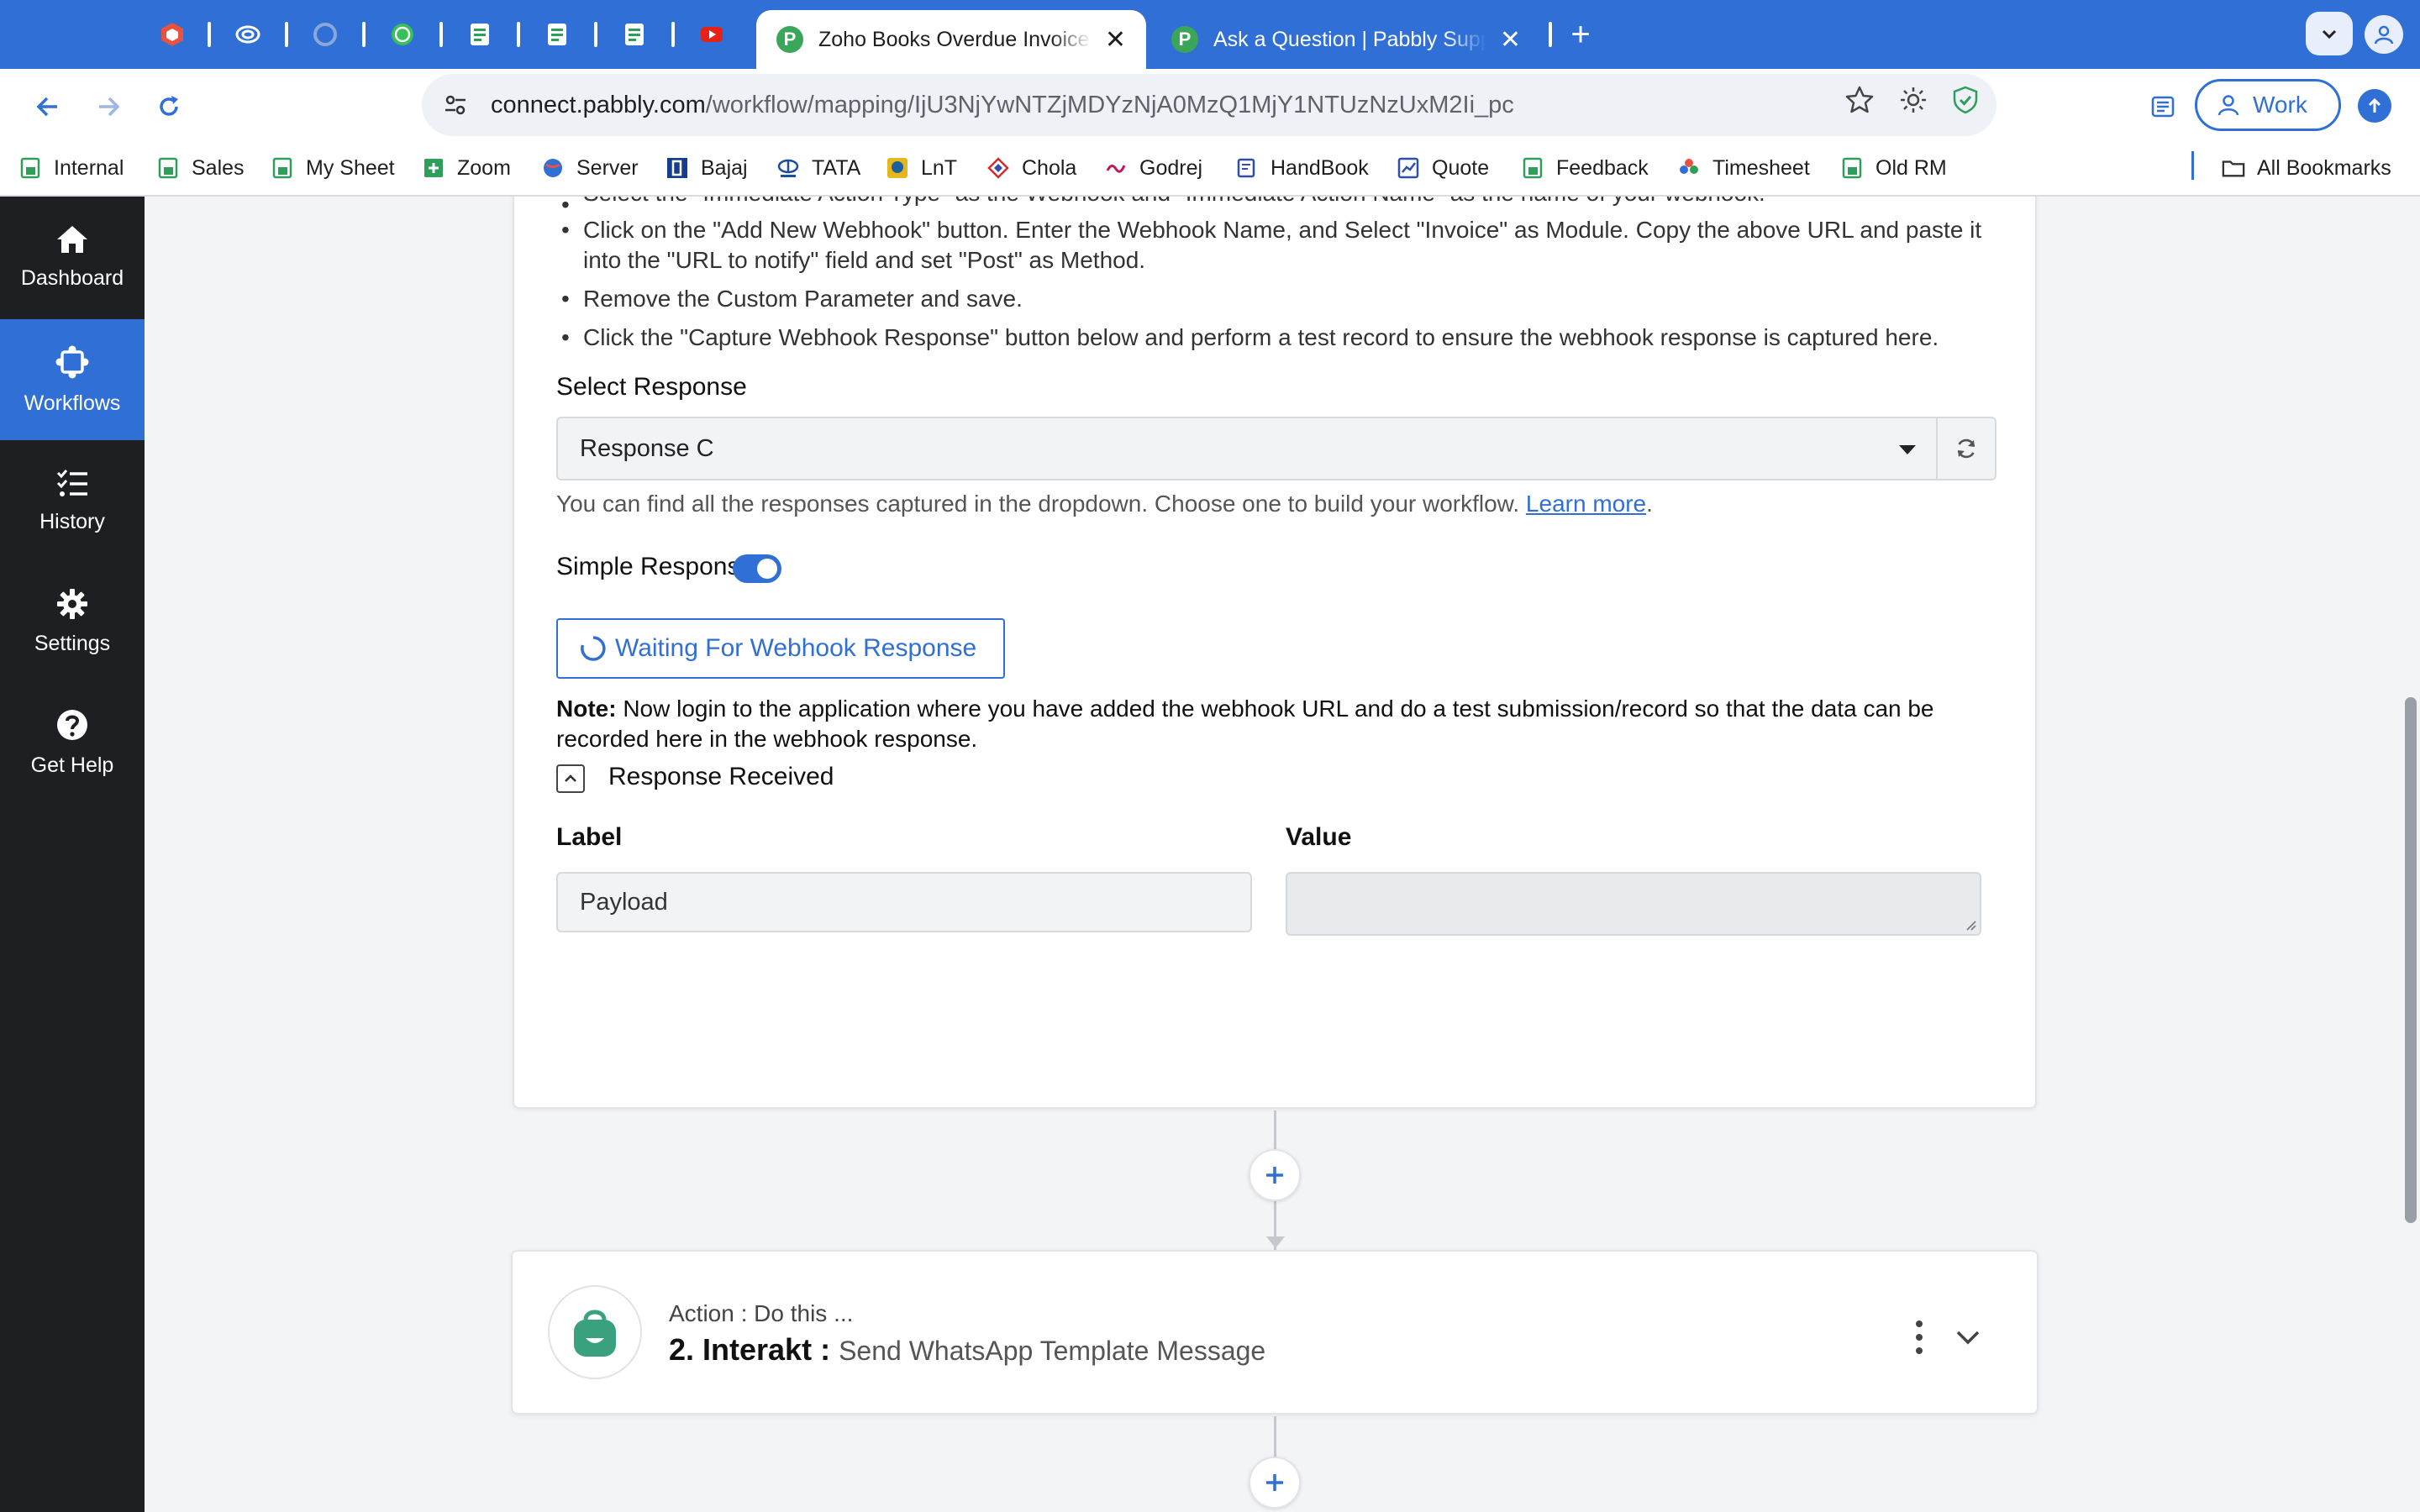 This screenshot has width=2420, height=1512. I want to click on bookmark-internal: Internal, so click(71, 168).